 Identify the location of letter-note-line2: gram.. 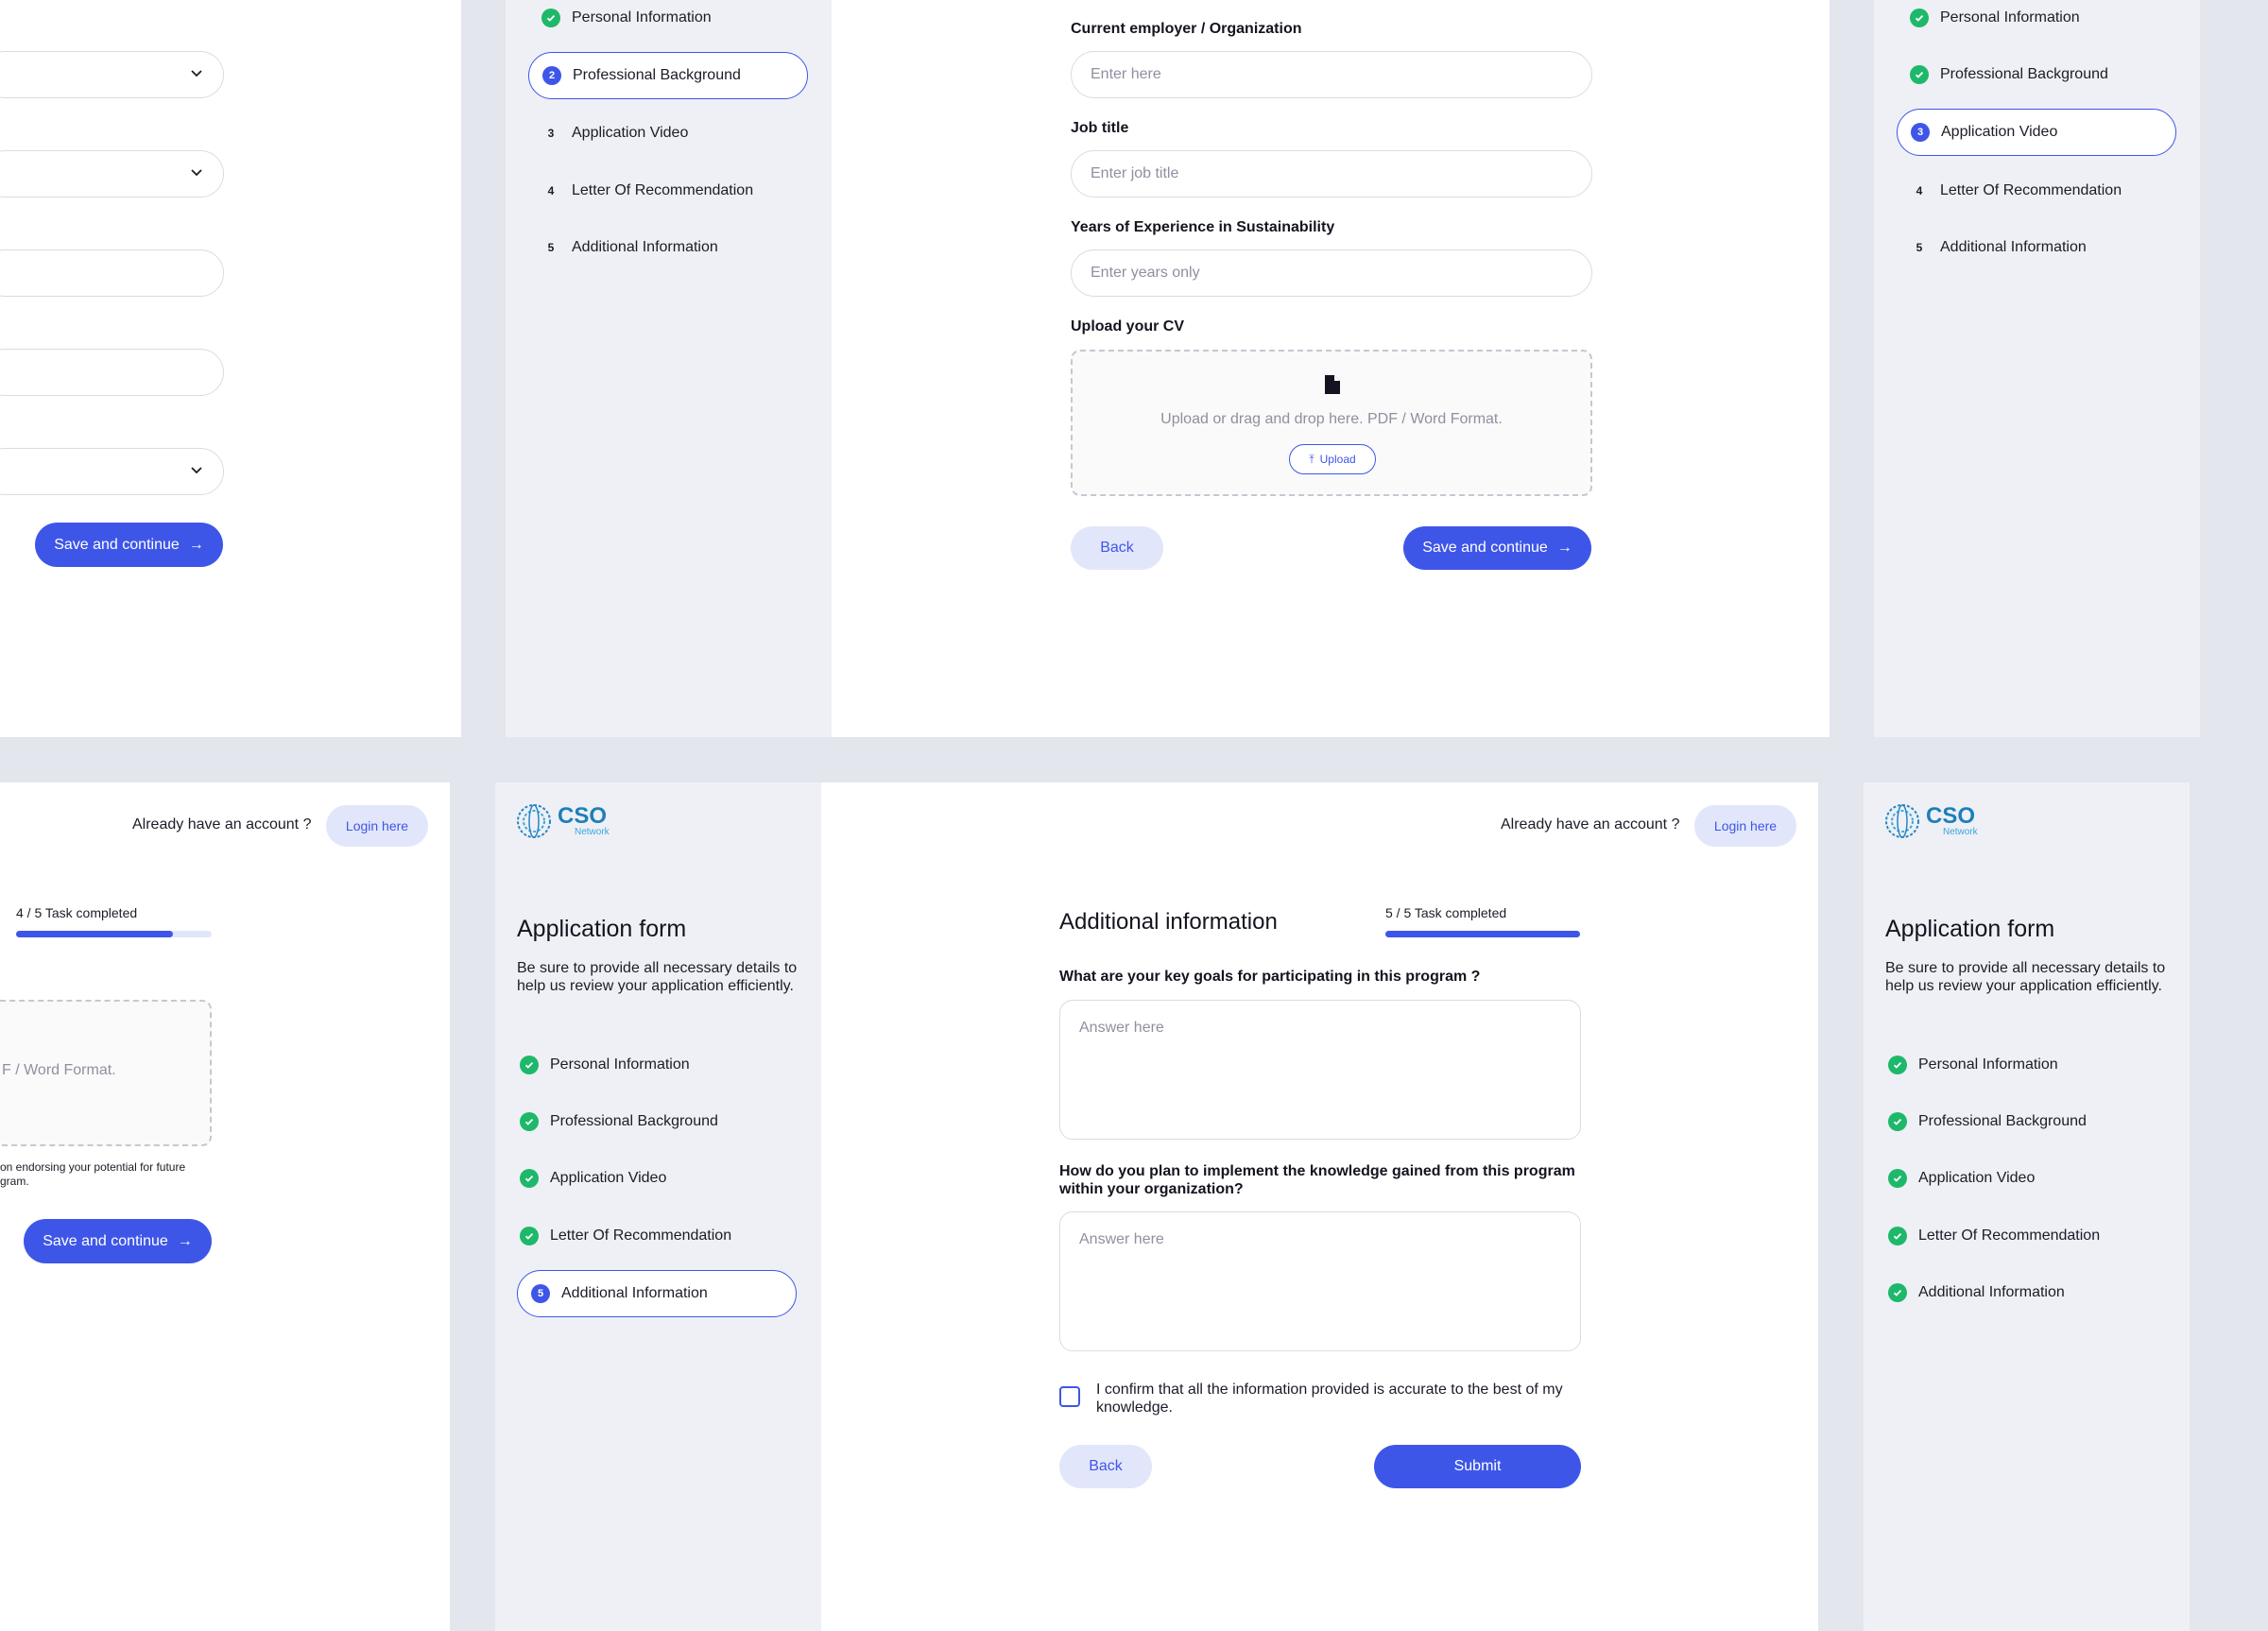
(14, 1181).